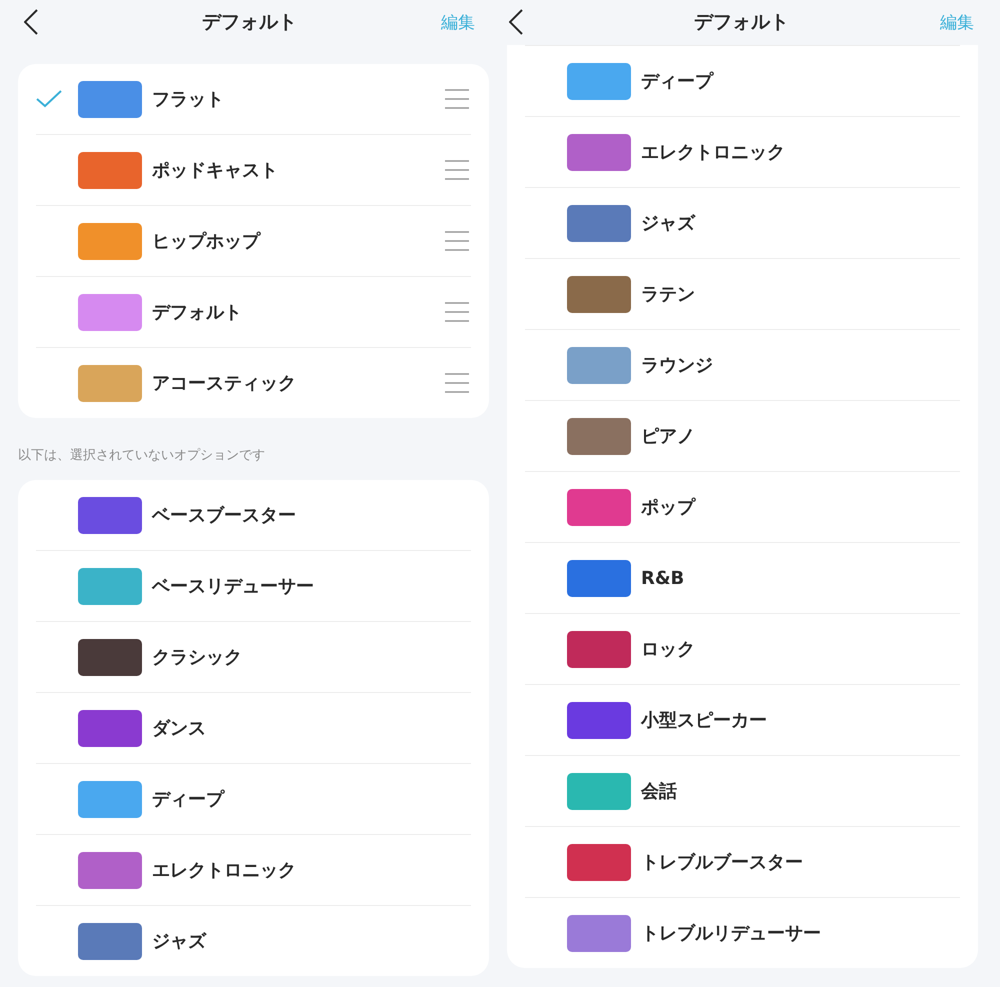  I want to click on preset-name: ポップ, so click(669, 507).